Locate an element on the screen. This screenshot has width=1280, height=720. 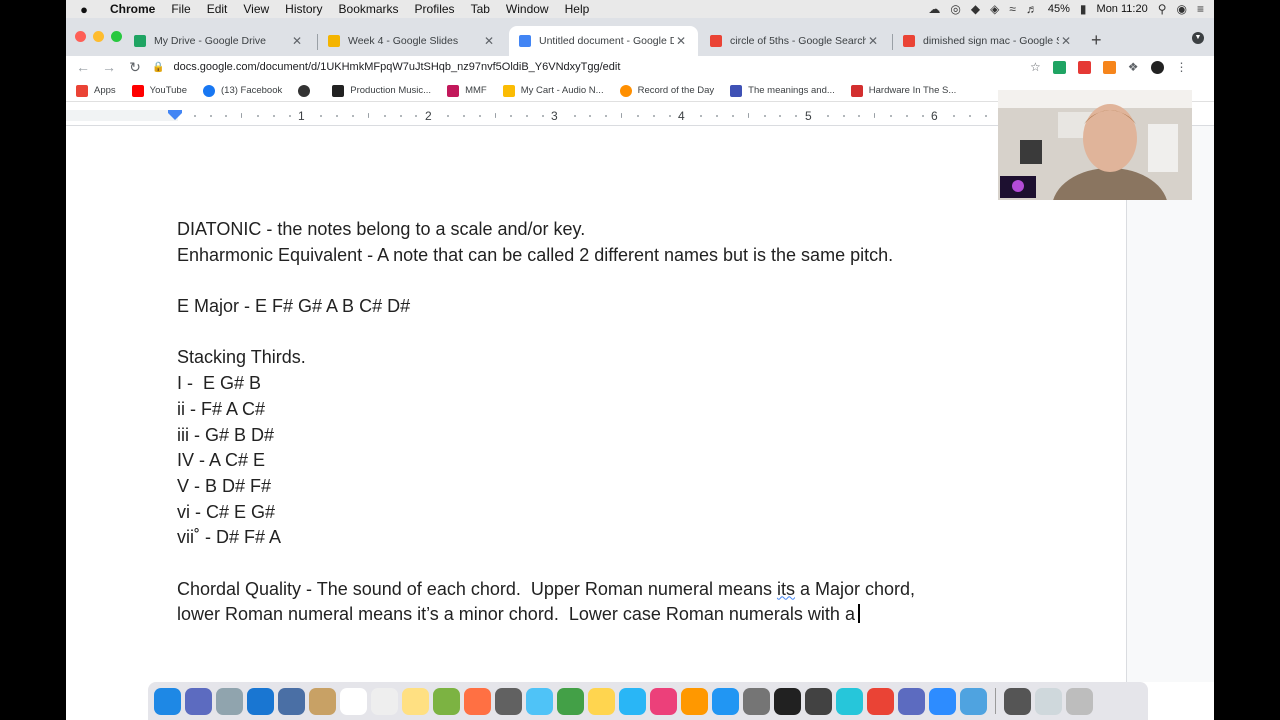
control-center-icon: ≡ is located at coordinates (1200, 9).